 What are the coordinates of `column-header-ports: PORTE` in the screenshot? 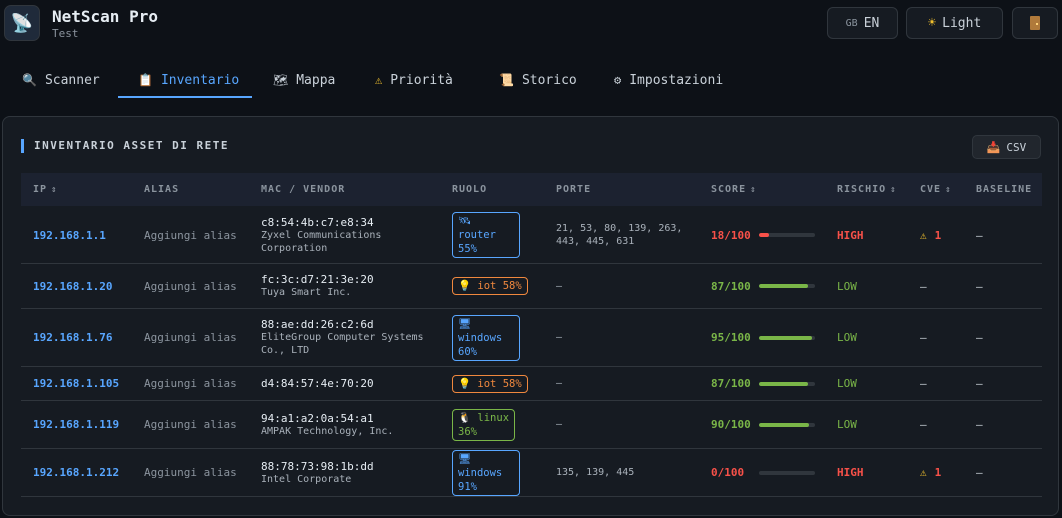 It's located at (574, 189).